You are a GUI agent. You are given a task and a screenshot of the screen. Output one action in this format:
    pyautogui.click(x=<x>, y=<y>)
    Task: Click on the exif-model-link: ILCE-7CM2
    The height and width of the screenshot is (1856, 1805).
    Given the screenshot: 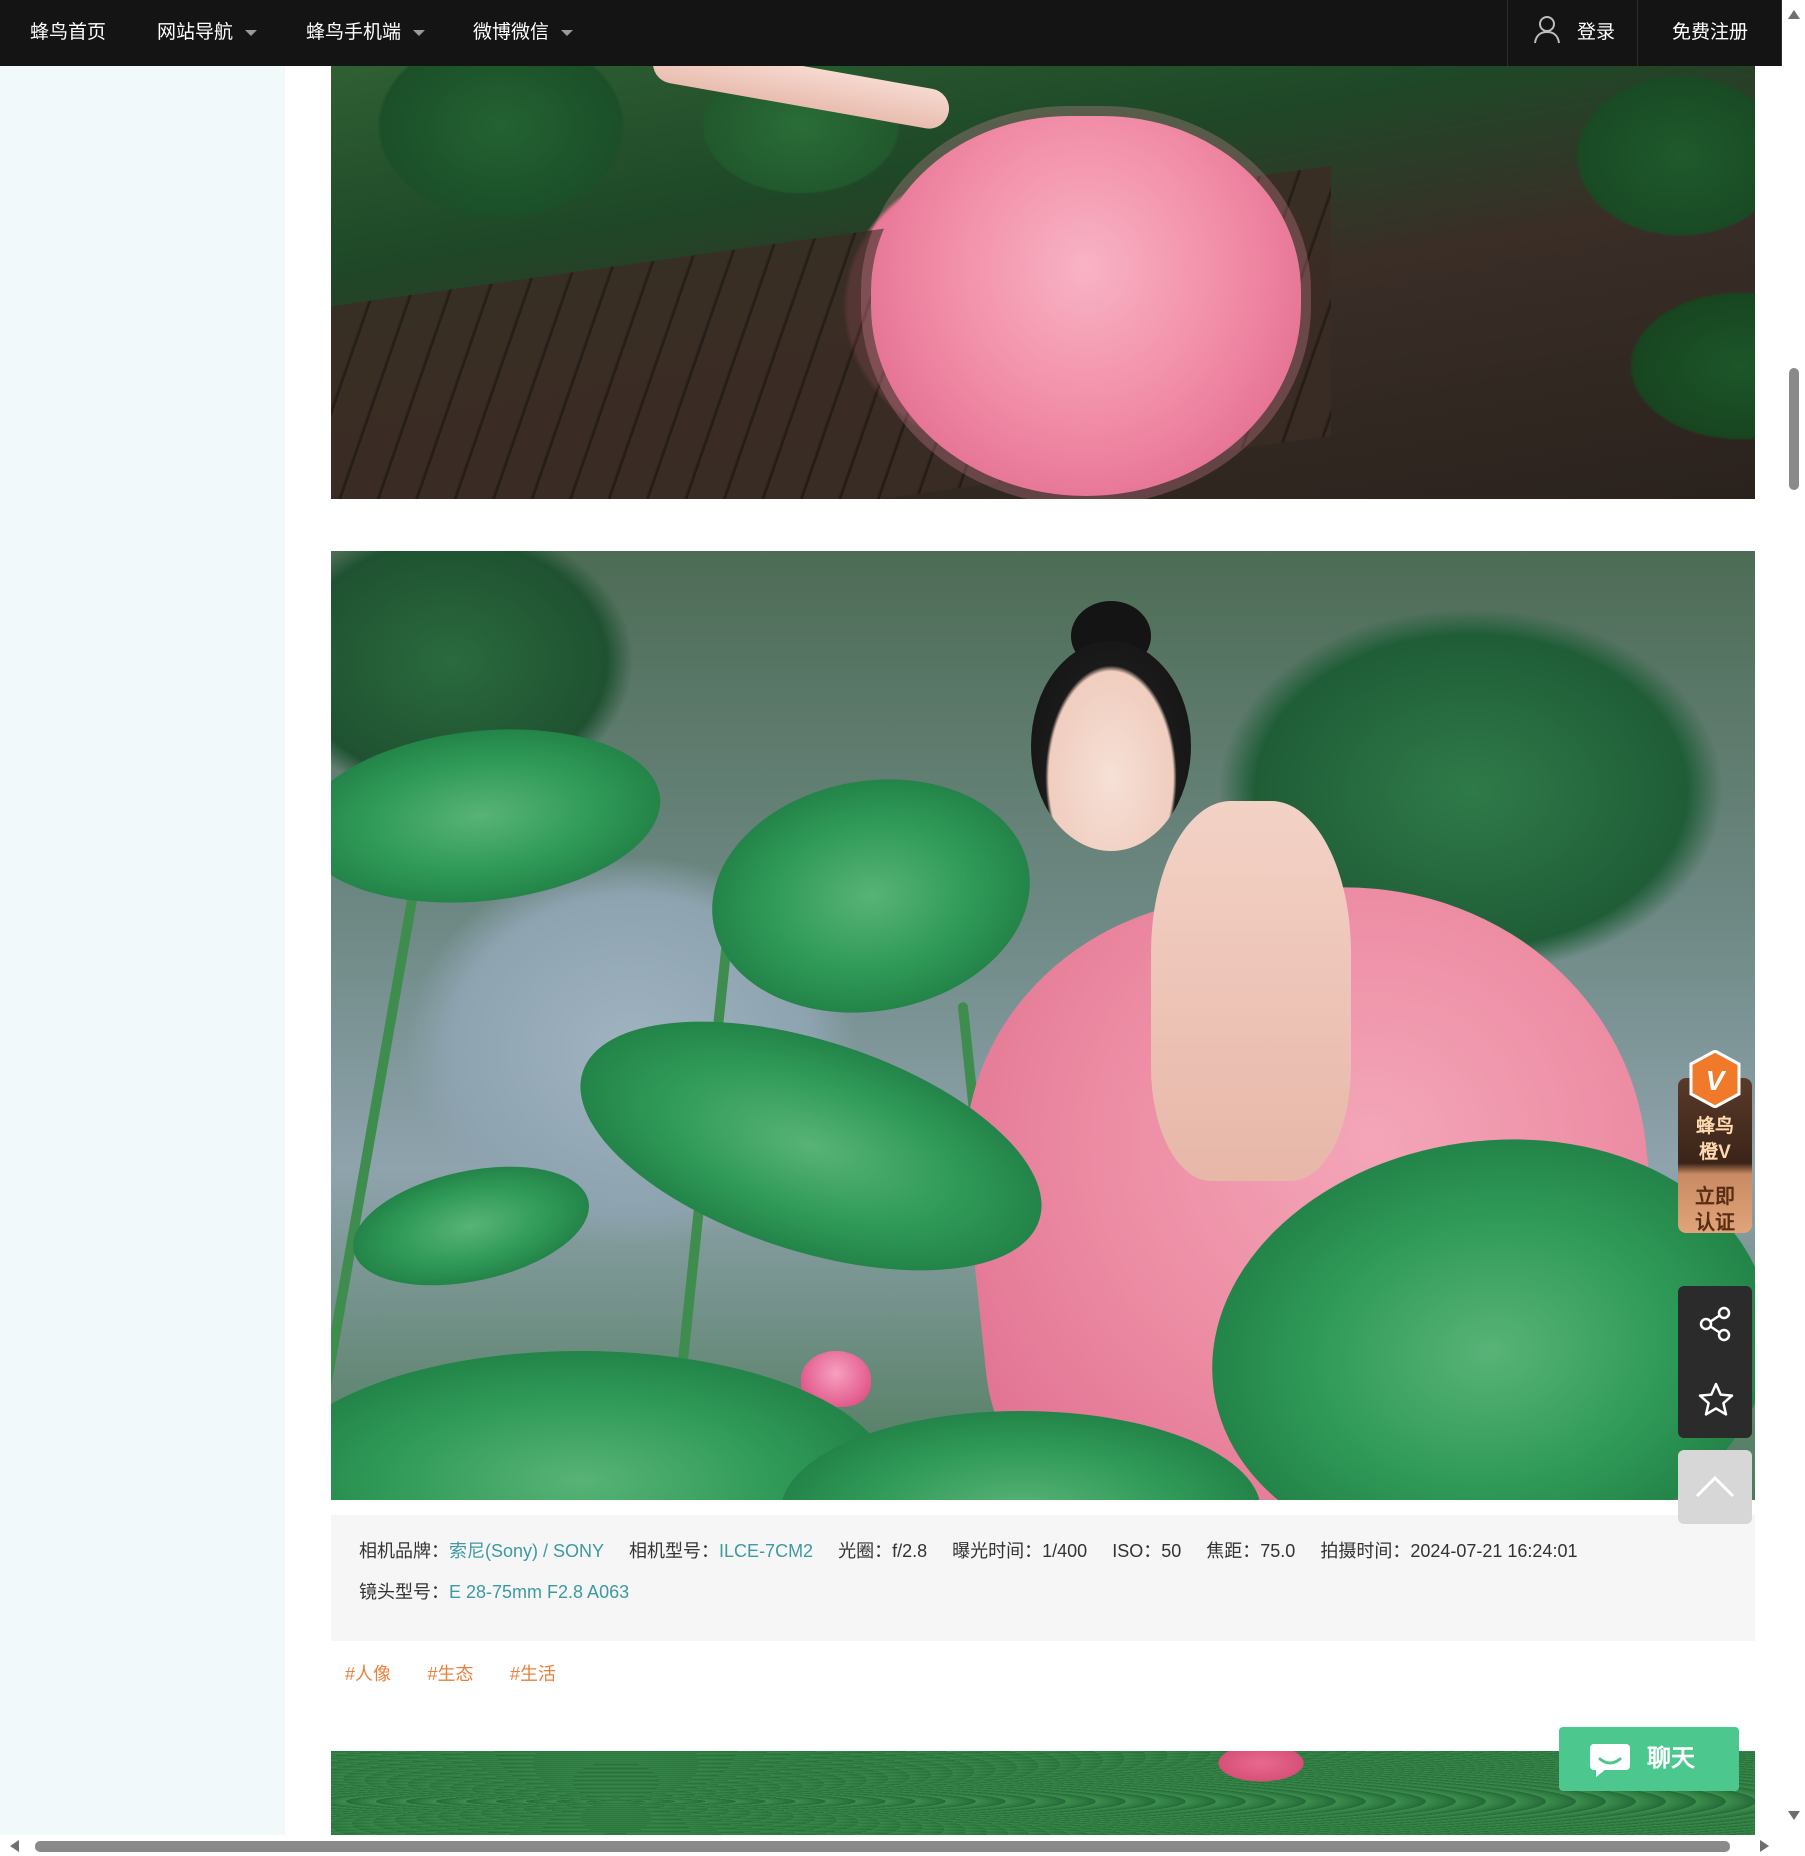 What is the action you would take?
    pyautogui.click(x=766, y=1551)
    